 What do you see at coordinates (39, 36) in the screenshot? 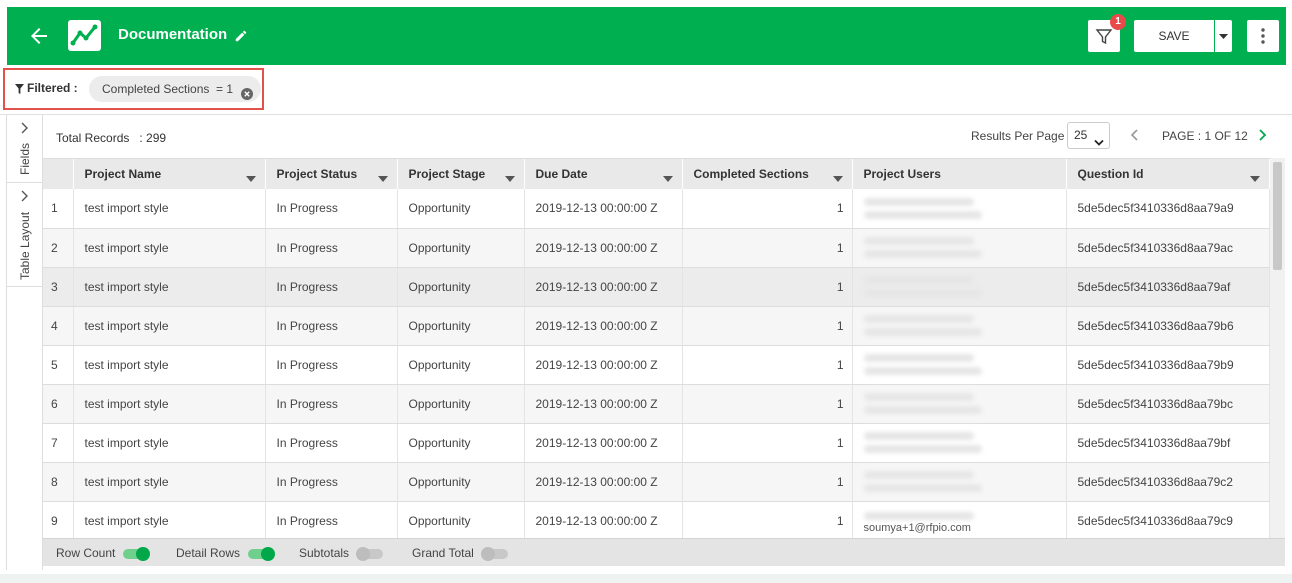
I see `back-arrow-icon` at bounding box center [39, 36].